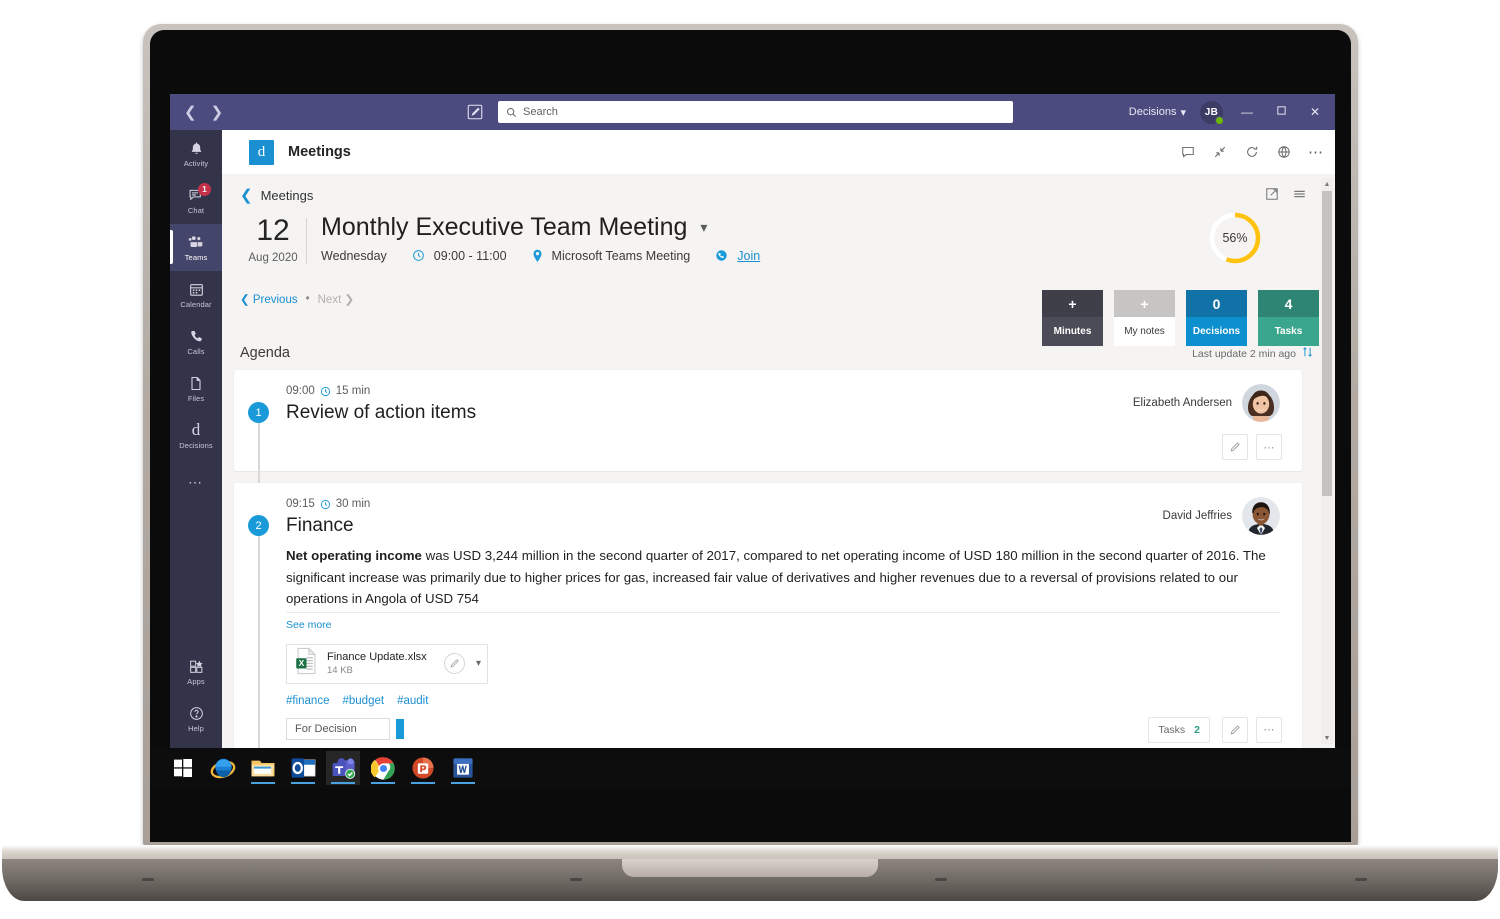 This screenshot has height=919, width=1500. Describe the element at coordinates (400, 728) in the screenshot. I see `decision-accent-bar` at that location.